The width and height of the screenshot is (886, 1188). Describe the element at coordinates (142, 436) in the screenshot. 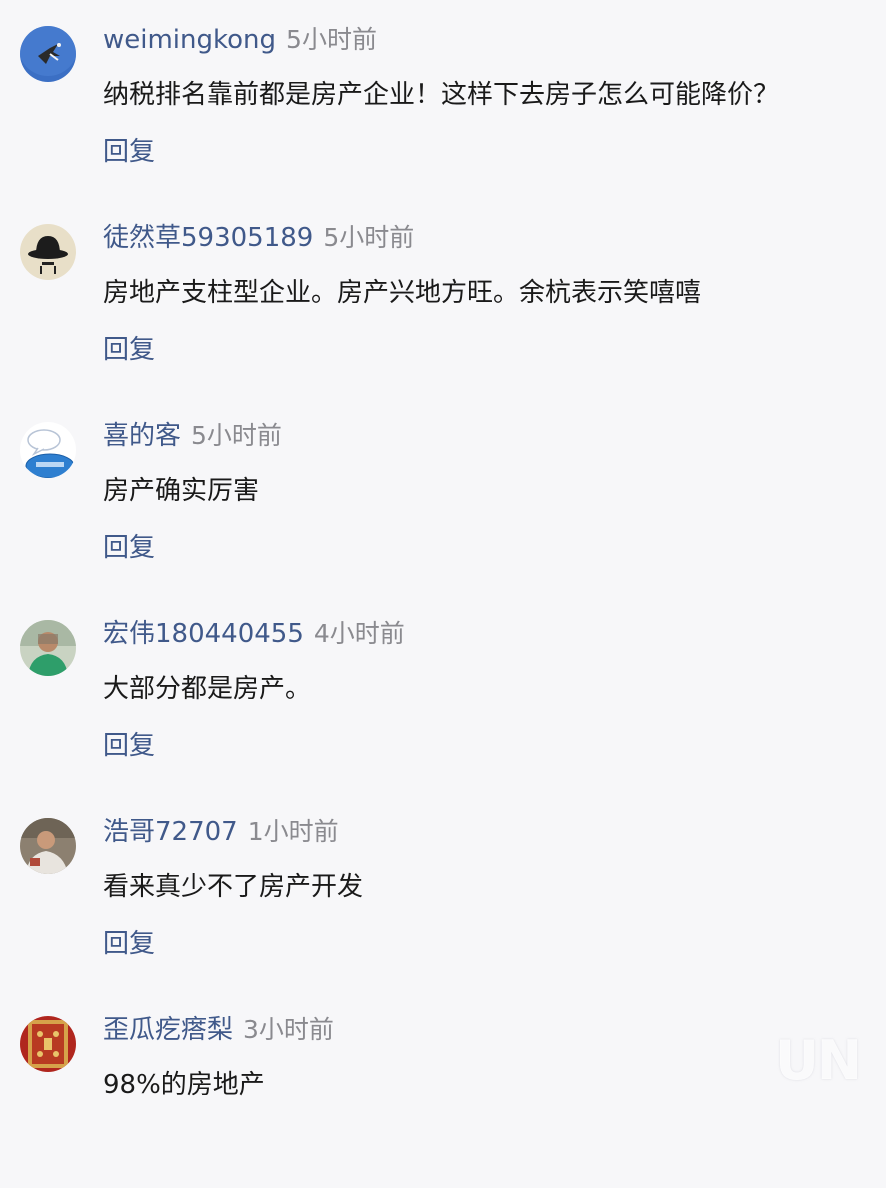

I see `username: 喜的客` at that location.